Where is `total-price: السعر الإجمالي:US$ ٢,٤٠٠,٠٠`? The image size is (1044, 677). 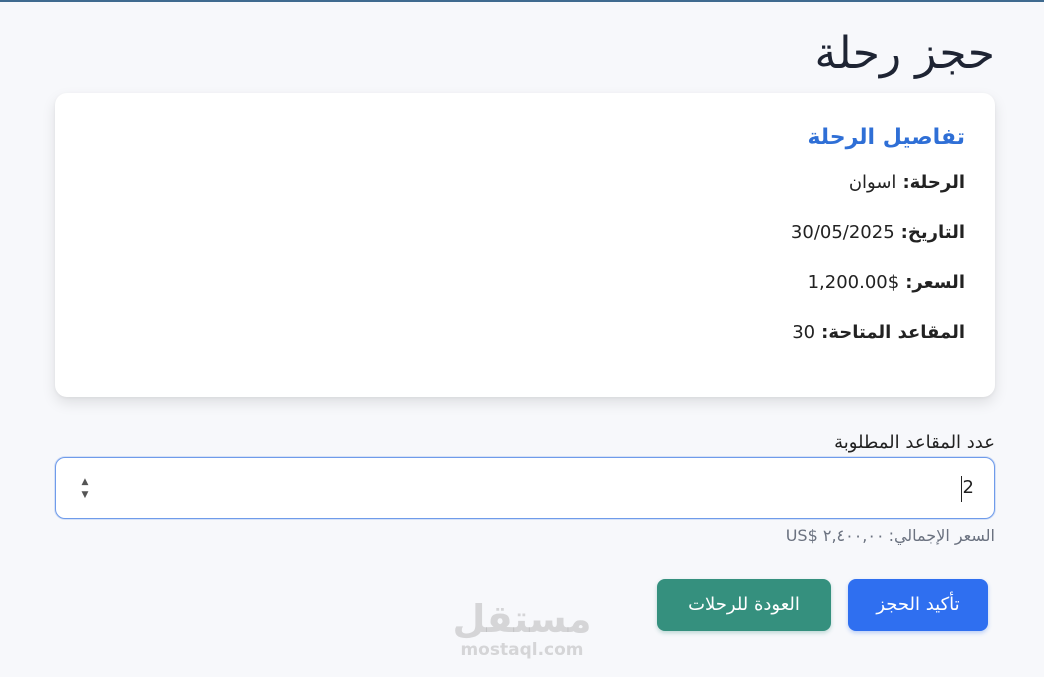
total-price: السعر الإجمالي:US$ ٢,٤٠٠,٠٠ is located at coordinates (890, 536).